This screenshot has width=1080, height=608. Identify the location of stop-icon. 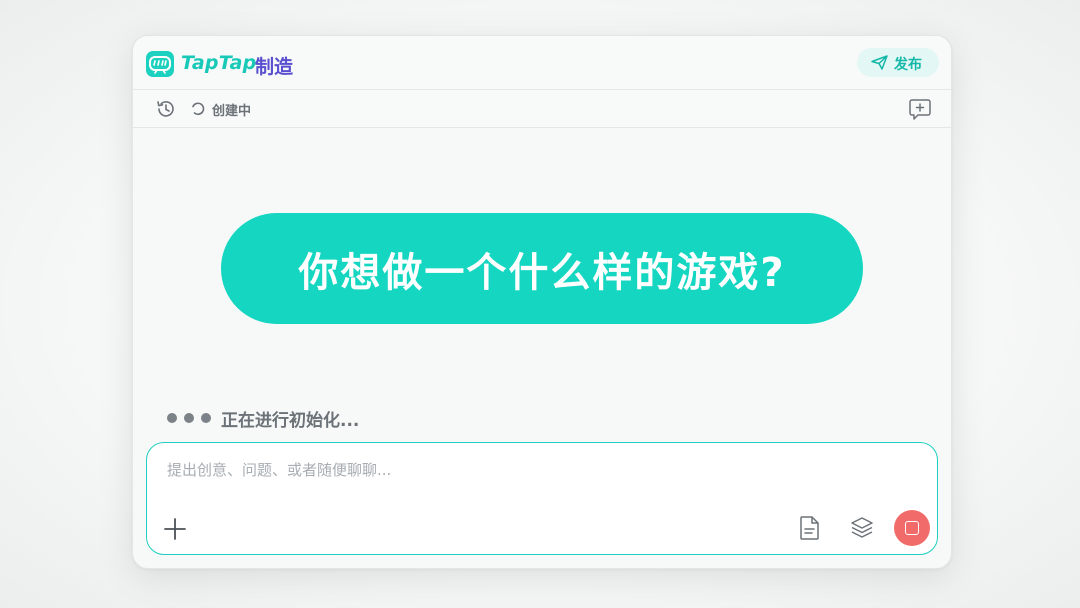
(912, 528).